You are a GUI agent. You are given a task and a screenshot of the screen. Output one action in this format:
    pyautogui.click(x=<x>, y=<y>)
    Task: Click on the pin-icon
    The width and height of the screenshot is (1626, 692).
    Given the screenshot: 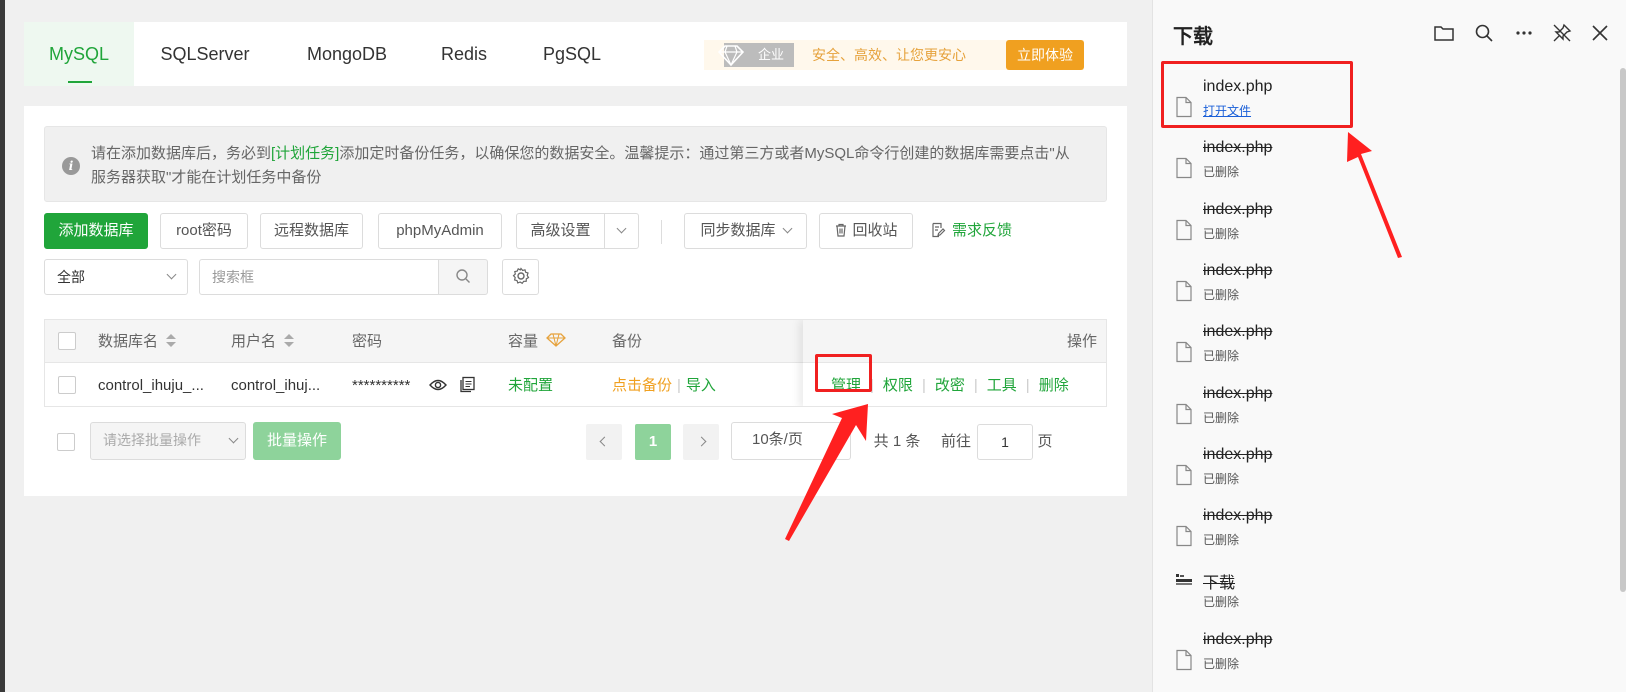 What is the action you would take?
    pyautogui.click(x=1563, y=34)
    